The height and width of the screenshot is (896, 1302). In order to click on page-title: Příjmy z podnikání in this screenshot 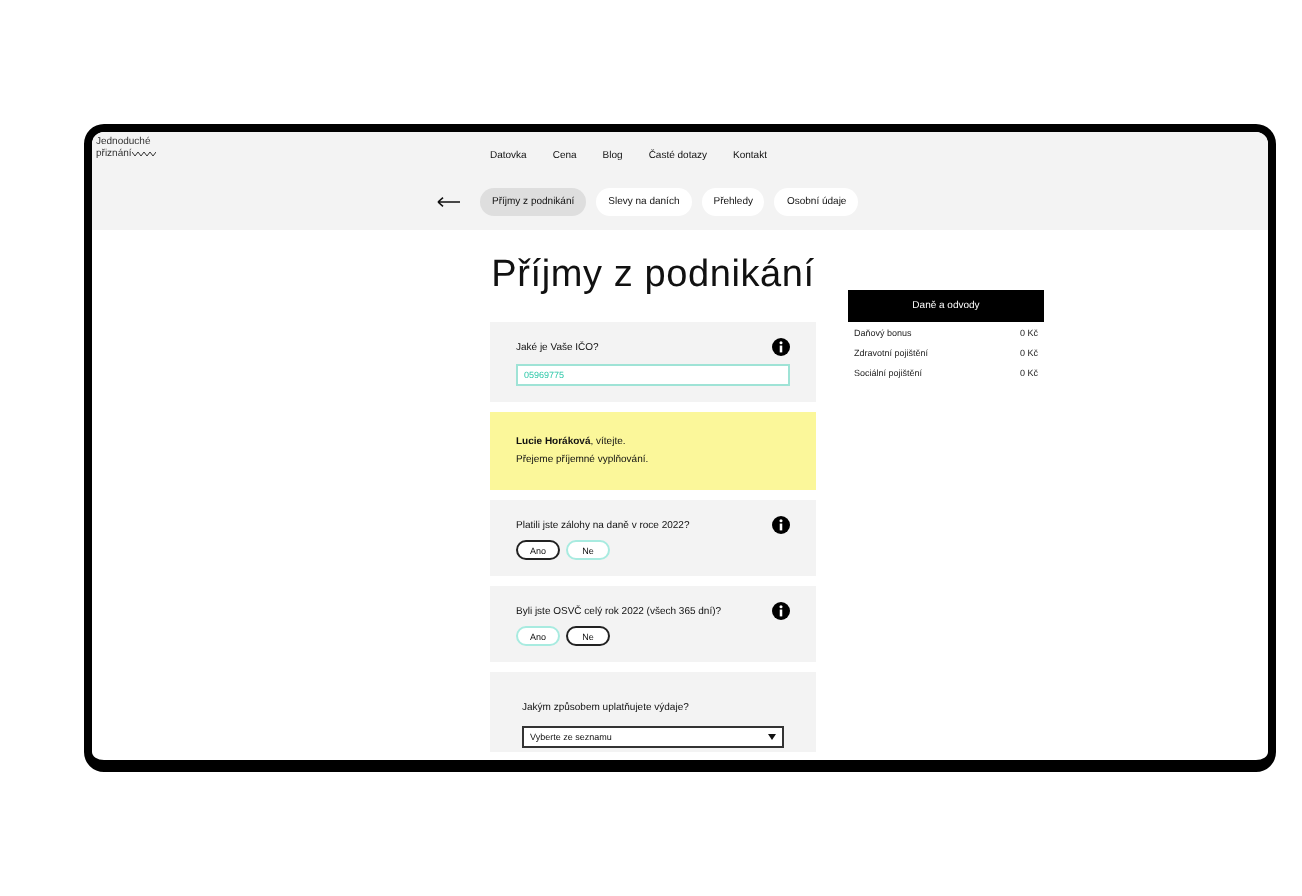, I will do `click(653, 276)`.